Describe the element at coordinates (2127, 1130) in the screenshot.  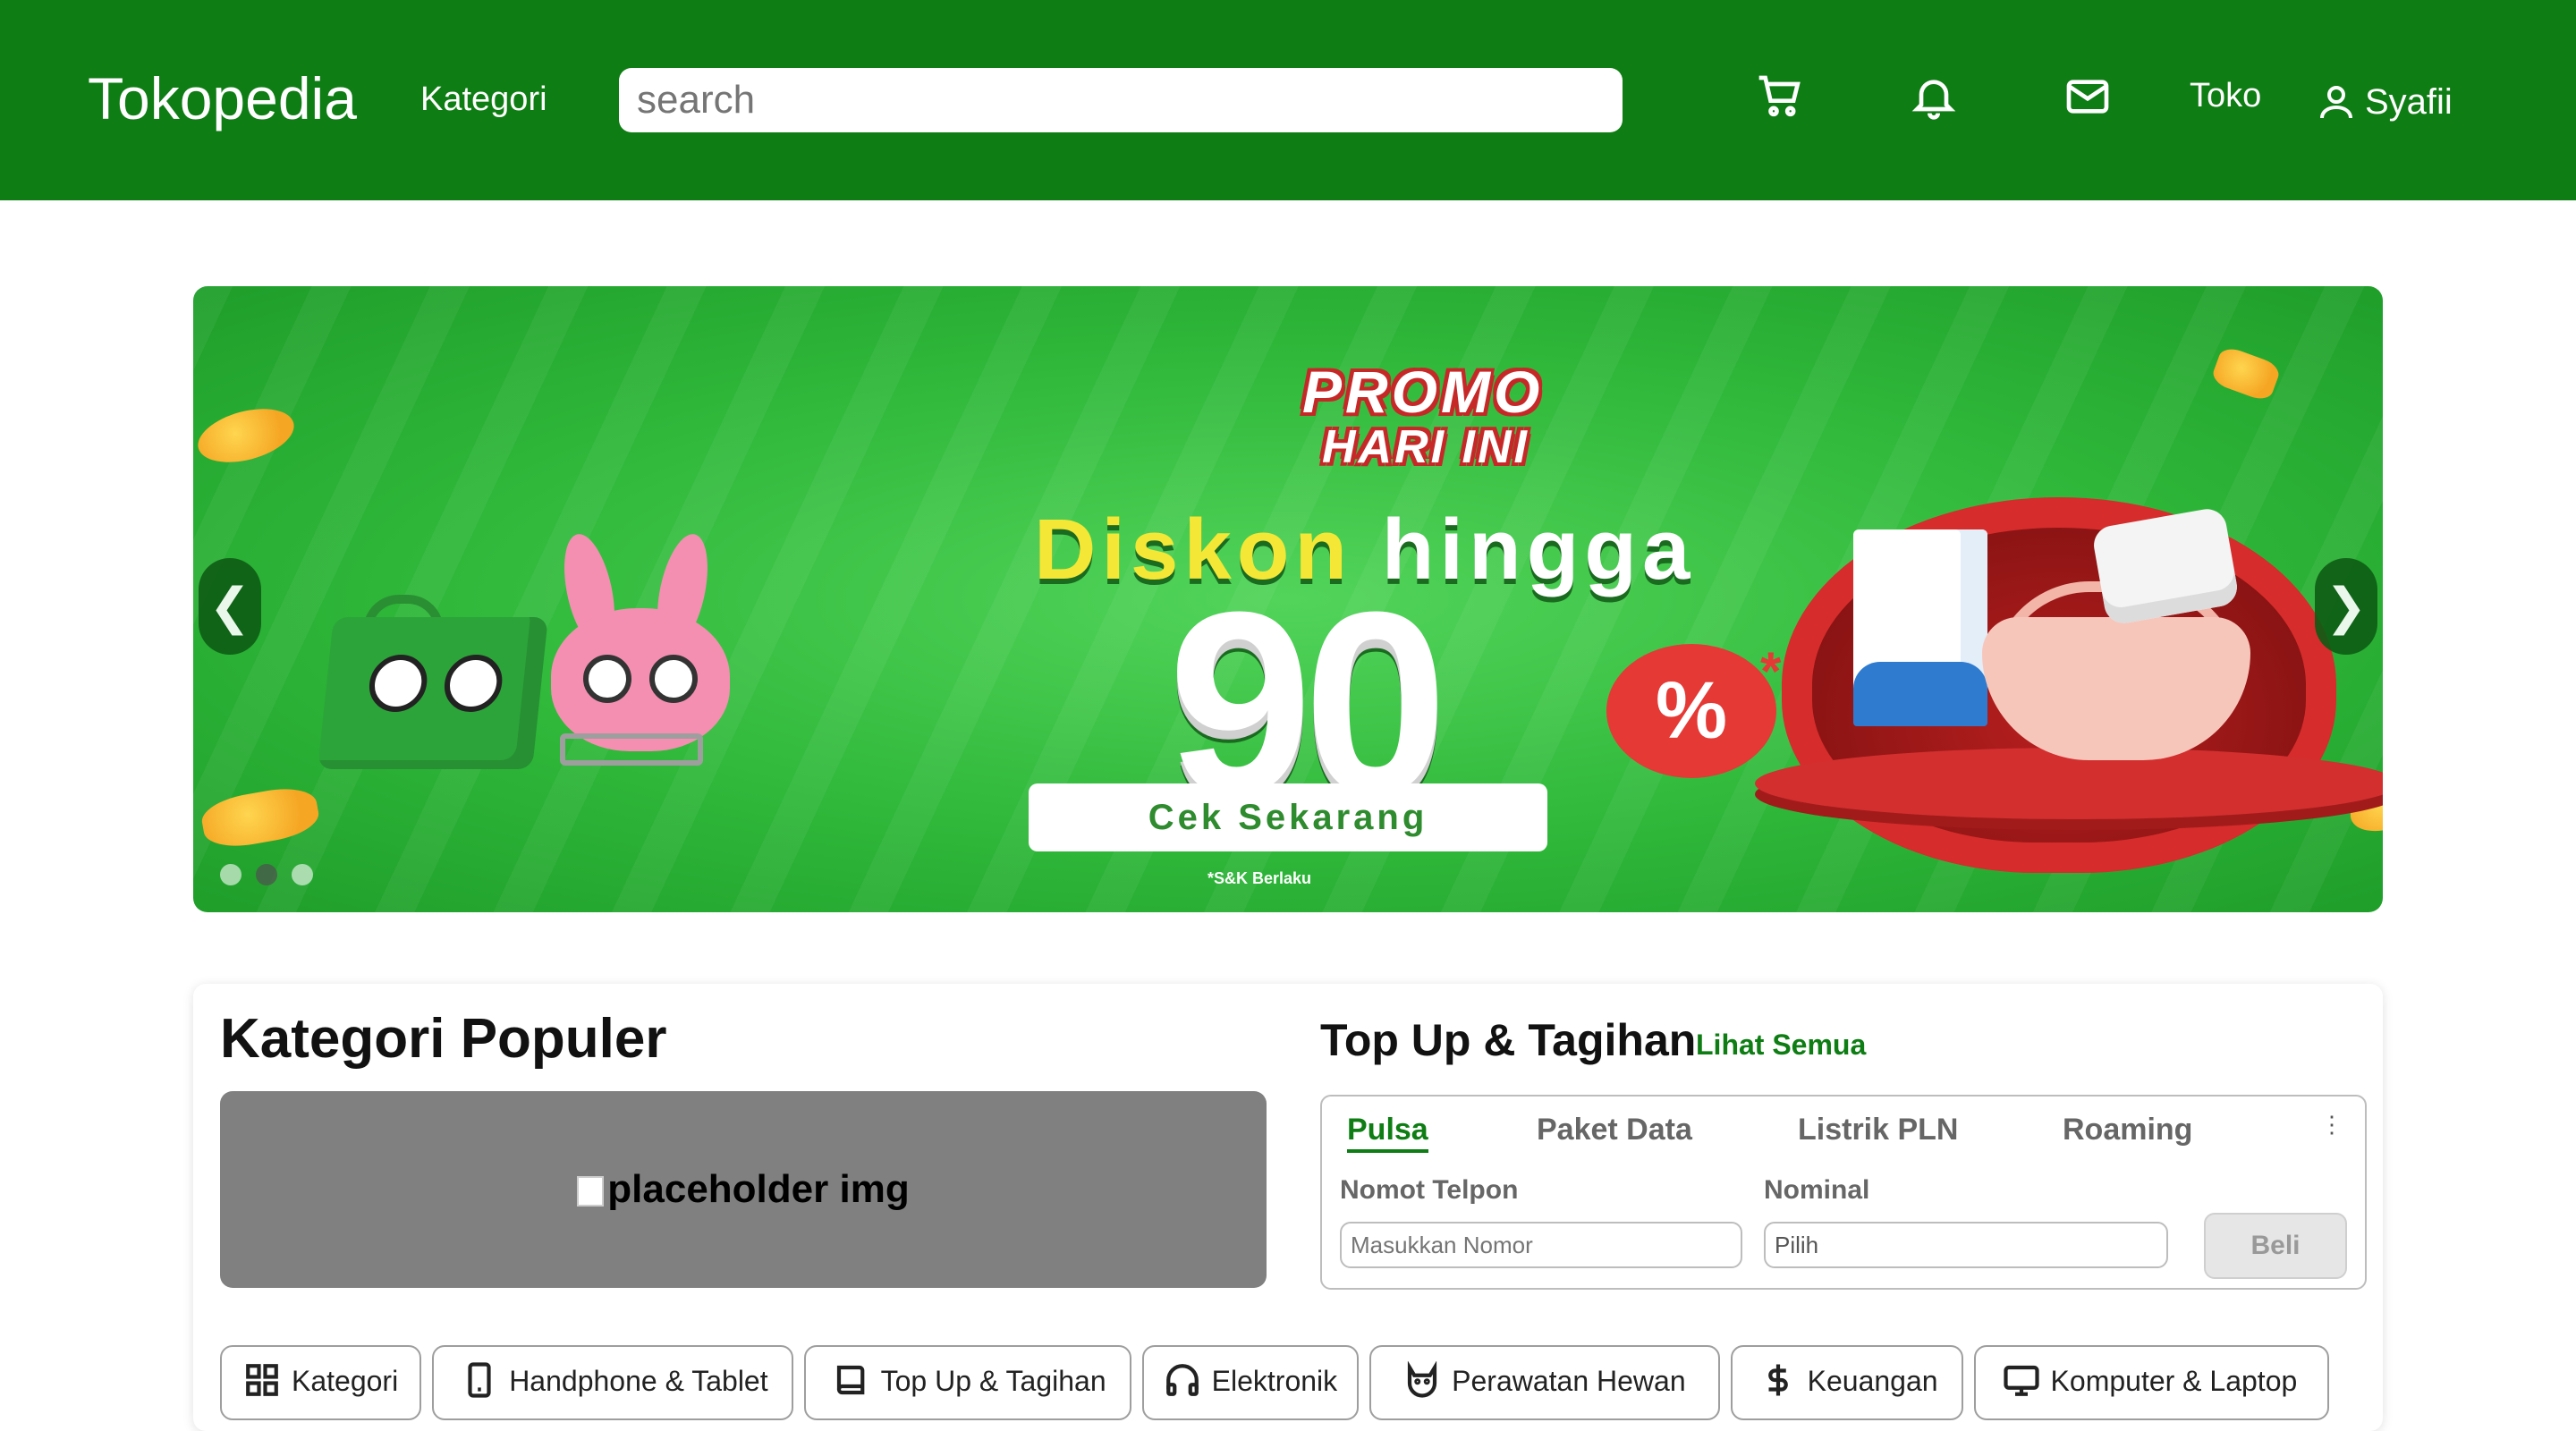
I see `tab-roaming: Roaming` at that location.